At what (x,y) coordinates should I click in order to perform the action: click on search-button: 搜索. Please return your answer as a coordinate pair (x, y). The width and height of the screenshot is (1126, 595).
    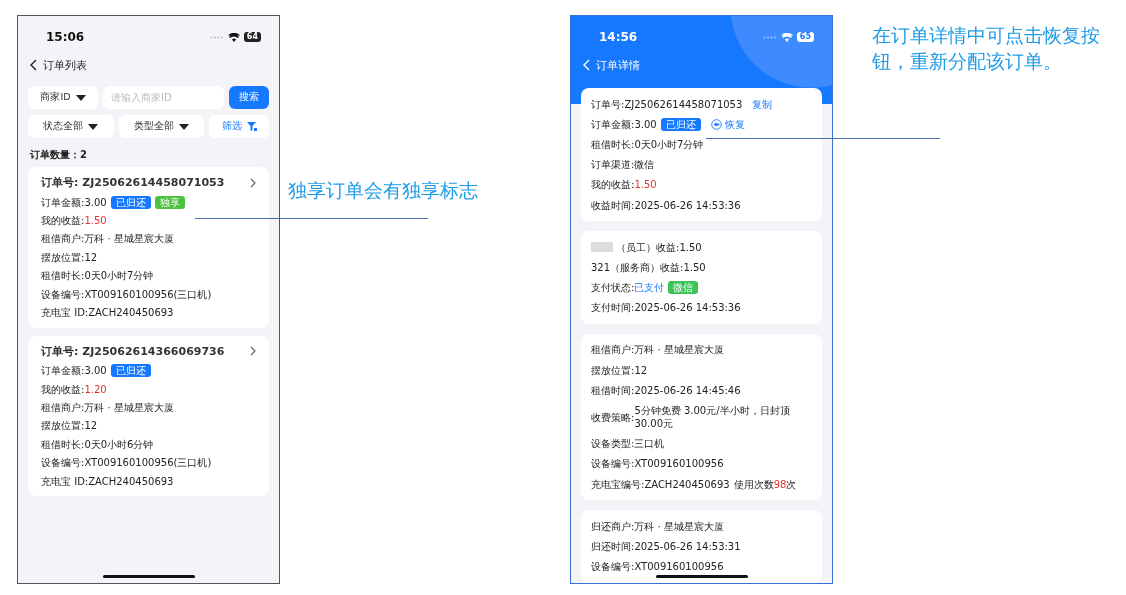
    Looking at the image, I should click on (249, 97).